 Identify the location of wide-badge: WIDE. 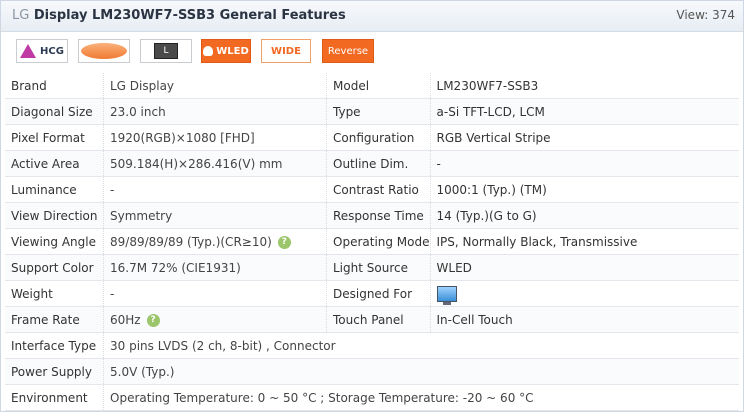
(286, 51).